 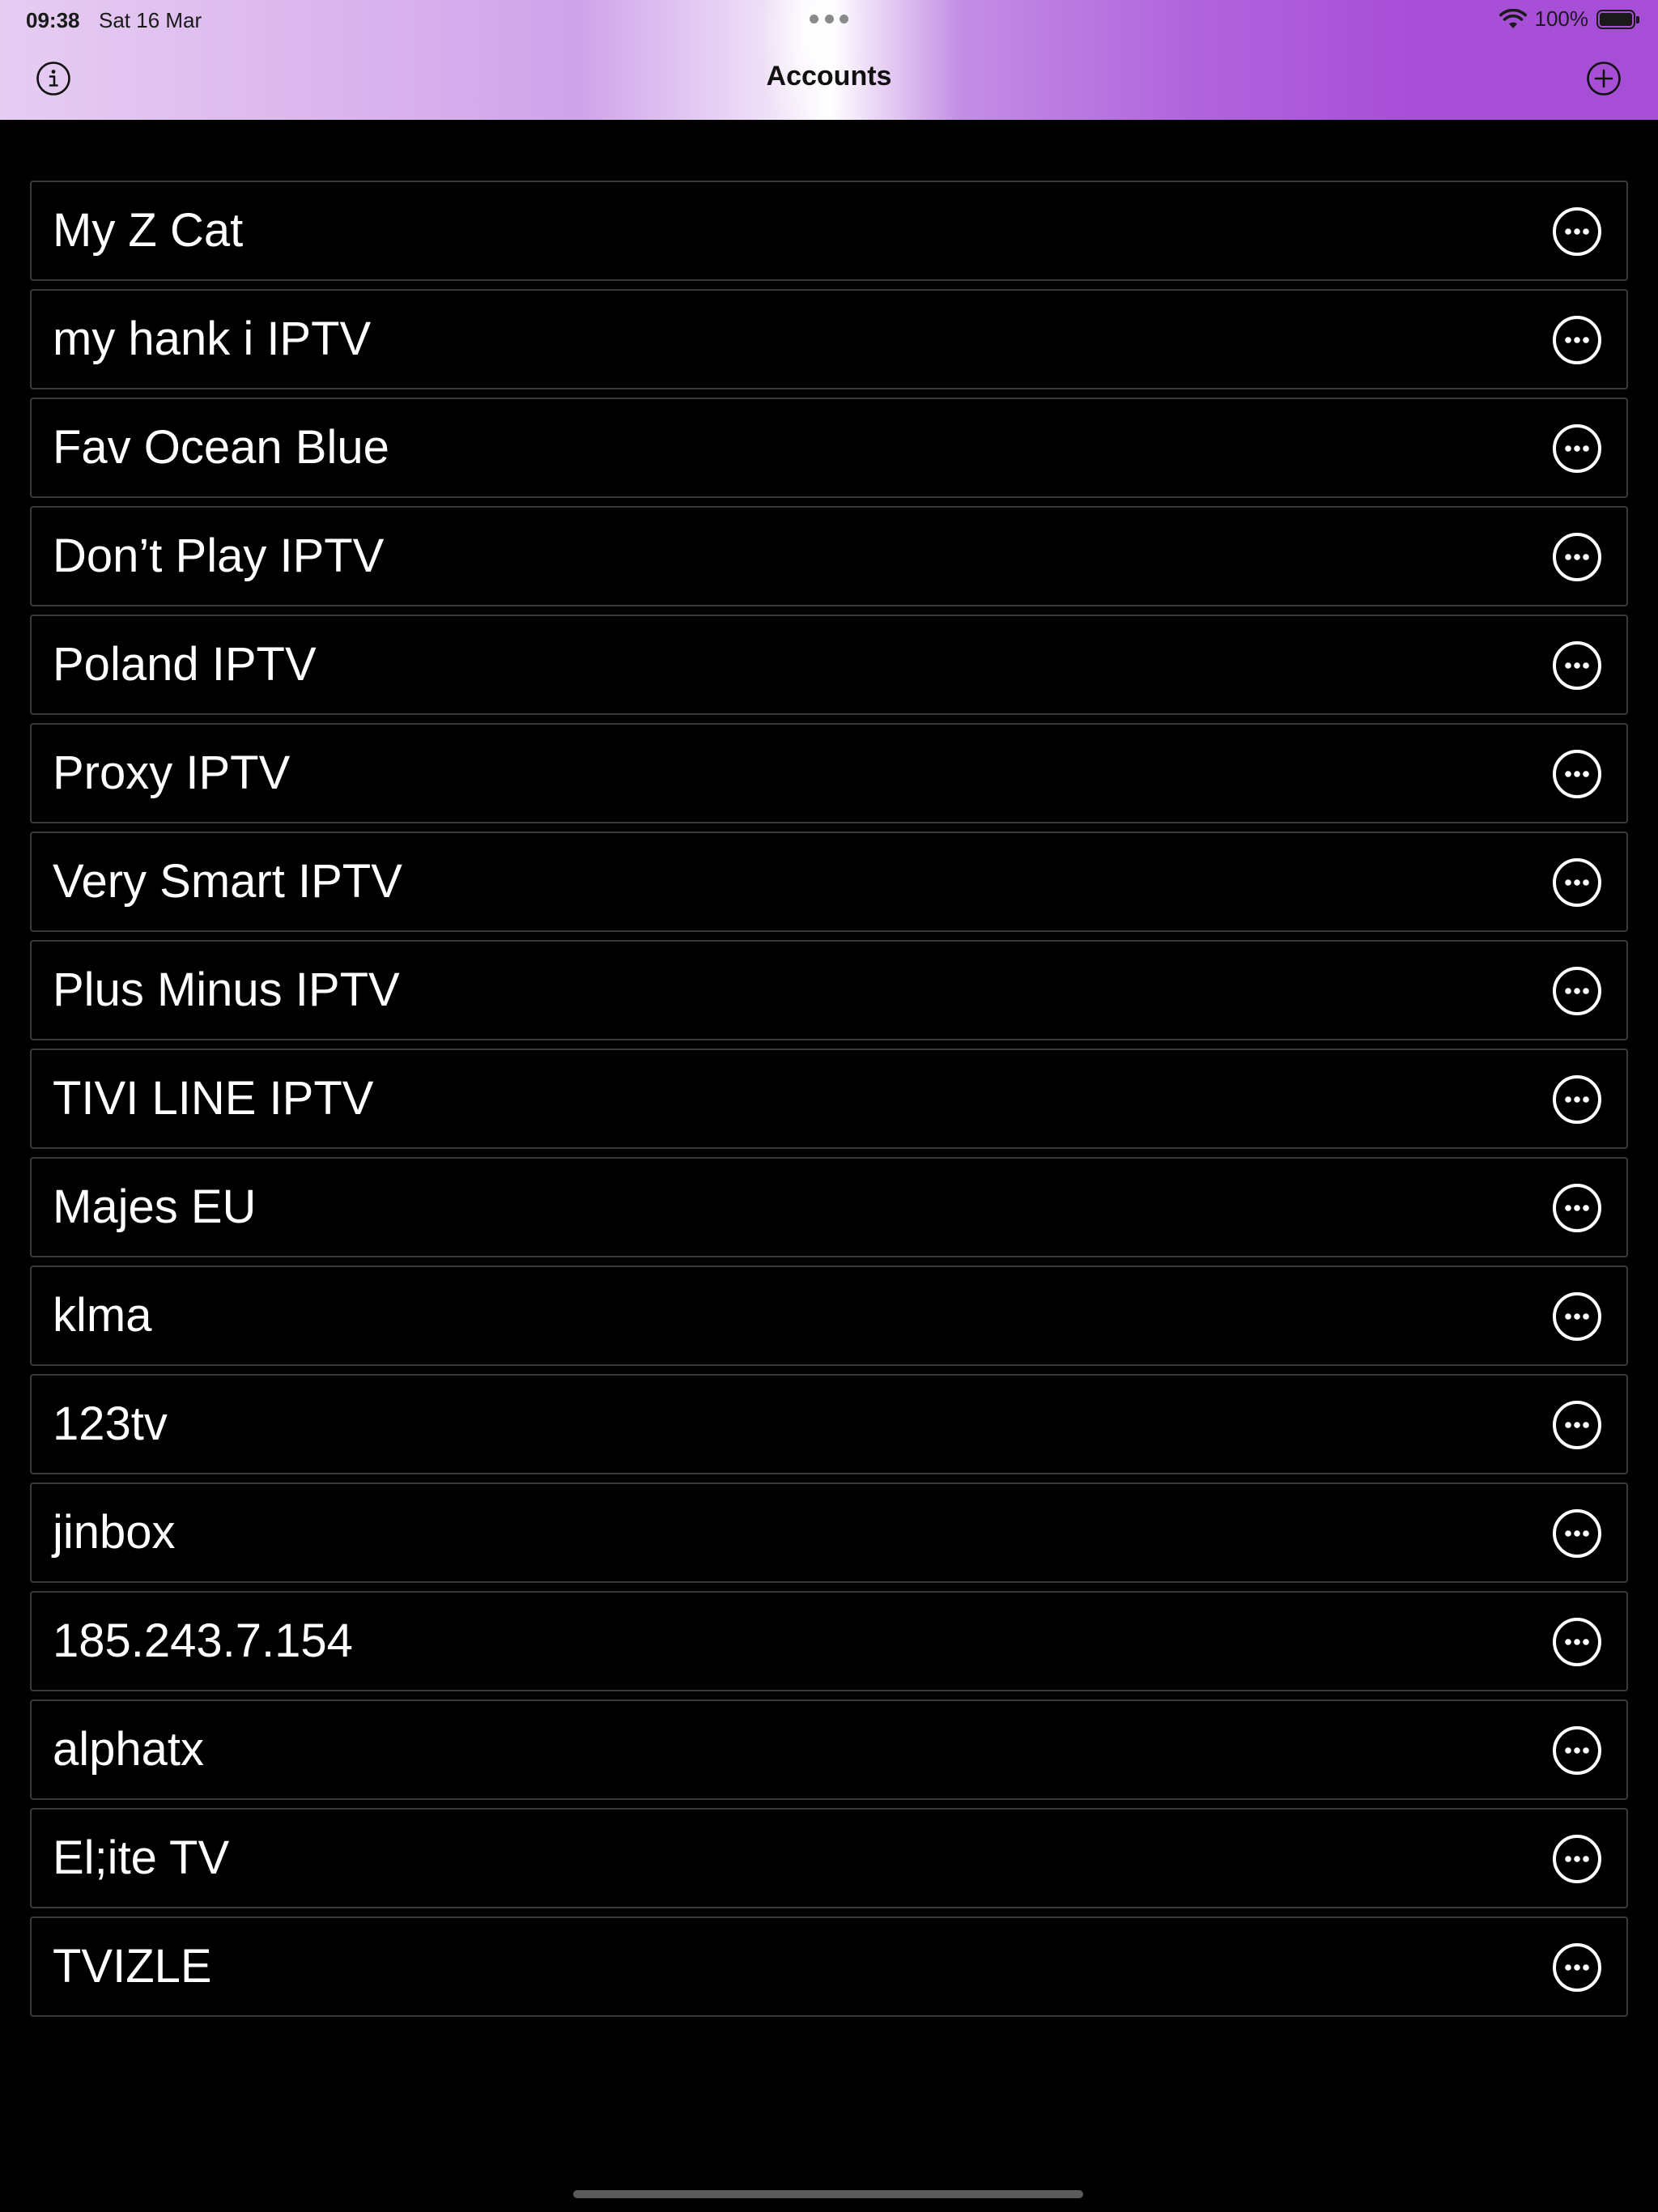 What do you see at coordinates (219, 556) in the screenshot?
I see `account-name: Don’t Play IPTV` at bounding box center [219, 556].